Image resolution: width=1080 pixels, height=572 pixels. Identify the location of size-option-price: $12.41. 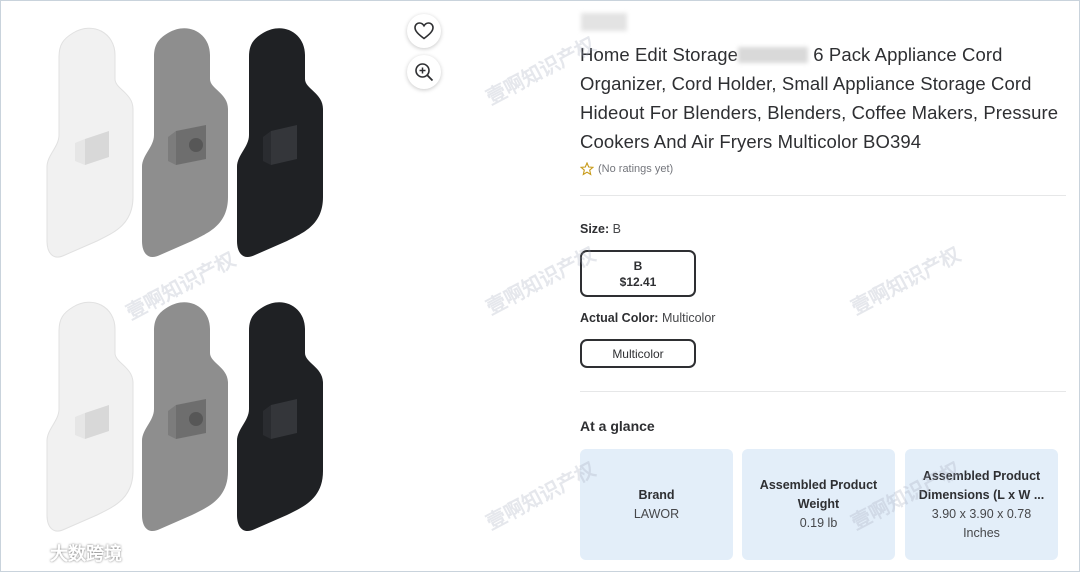
(638, 281).